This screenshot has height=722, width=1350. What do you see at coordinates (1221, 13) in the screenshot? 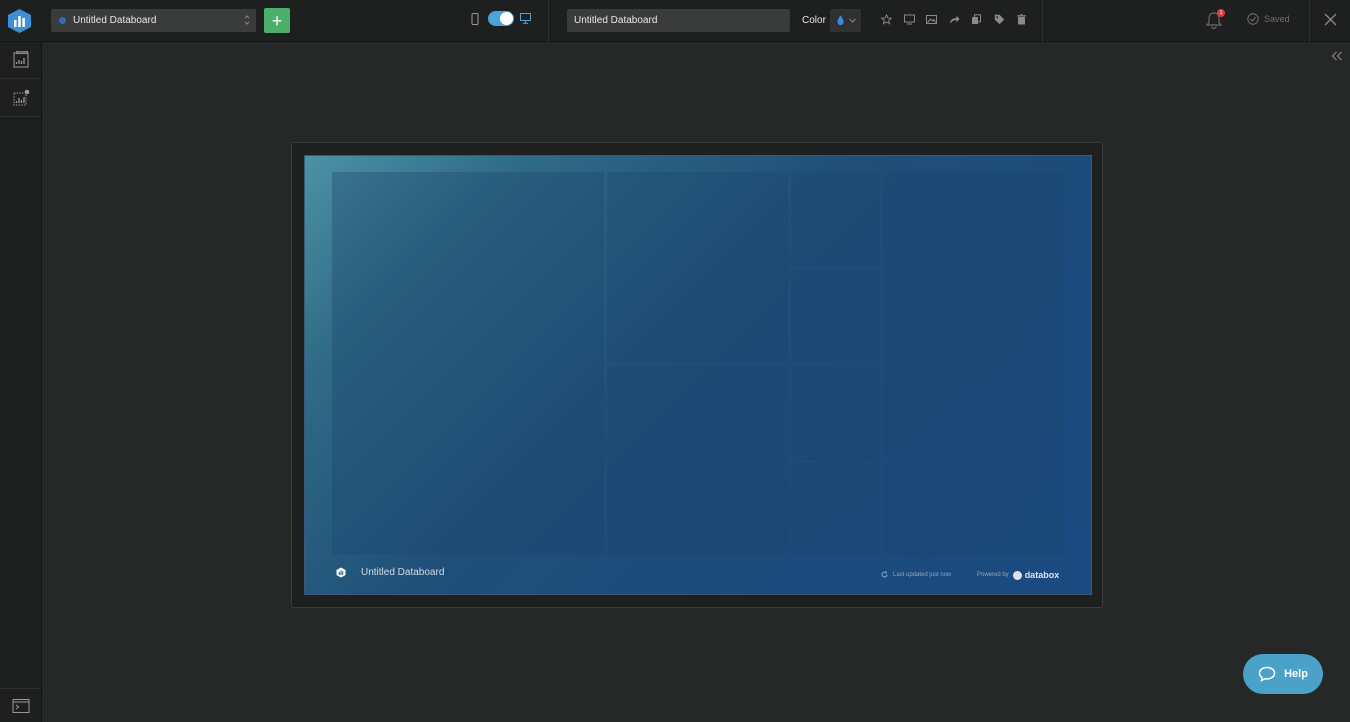
I see `notification-badge: 1` at bounding box center [1221, 13].